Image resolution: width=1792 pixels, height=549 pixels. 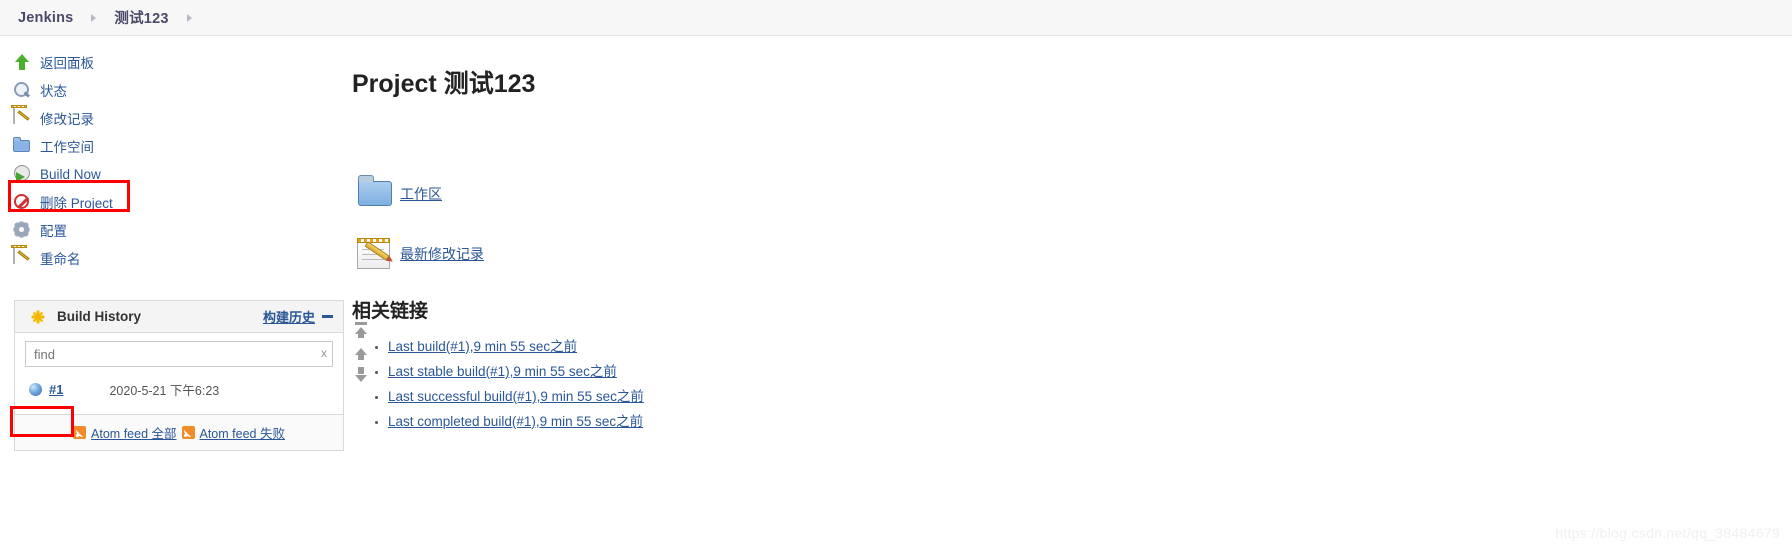 I want to click on sidebar-item-label: 删除 Project, so click(x=76, y=203).